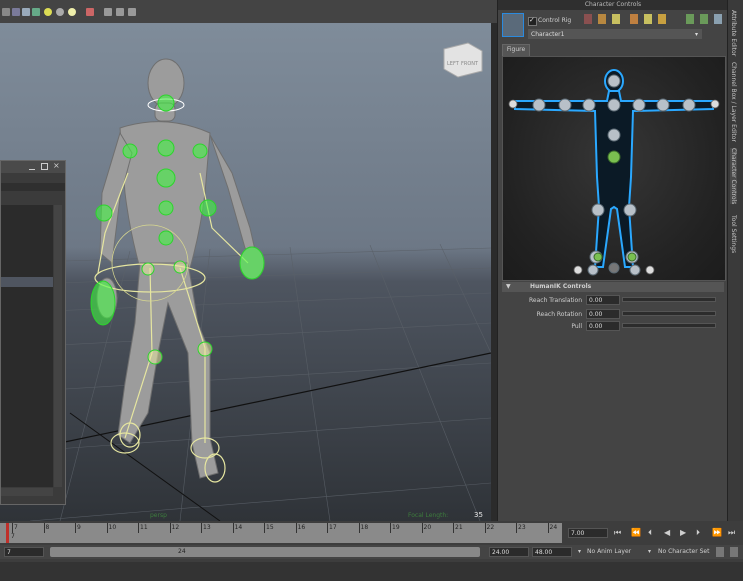  What do you see at coordinates (24, 552) in the screenshot?
I see `range-start-field: 7` at bounding box center [24, 552].